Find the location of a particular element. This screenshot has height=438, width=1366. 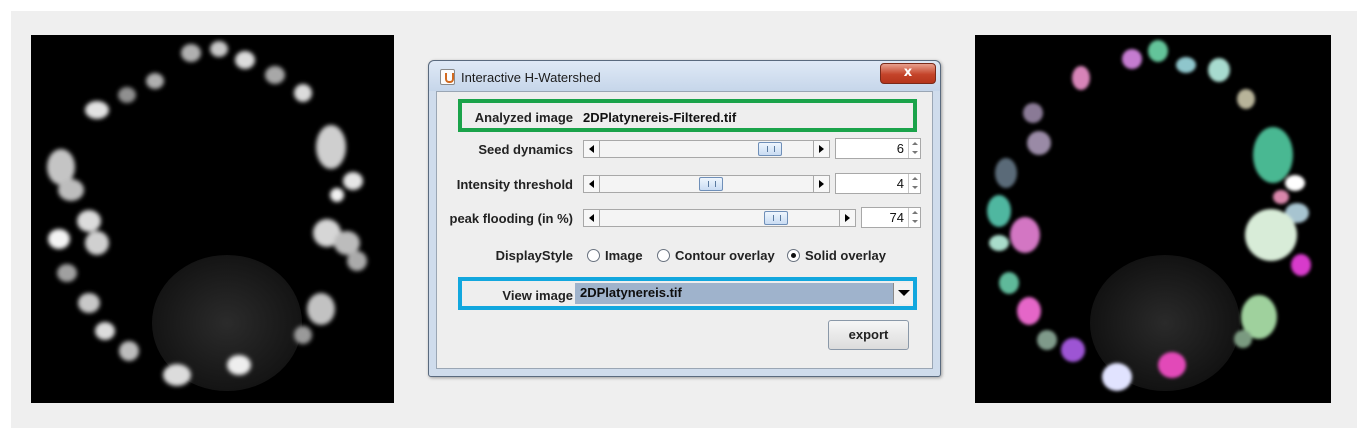

display-style-group: Image Contour overlay Solid overlay is located at coordinates (752, 256).